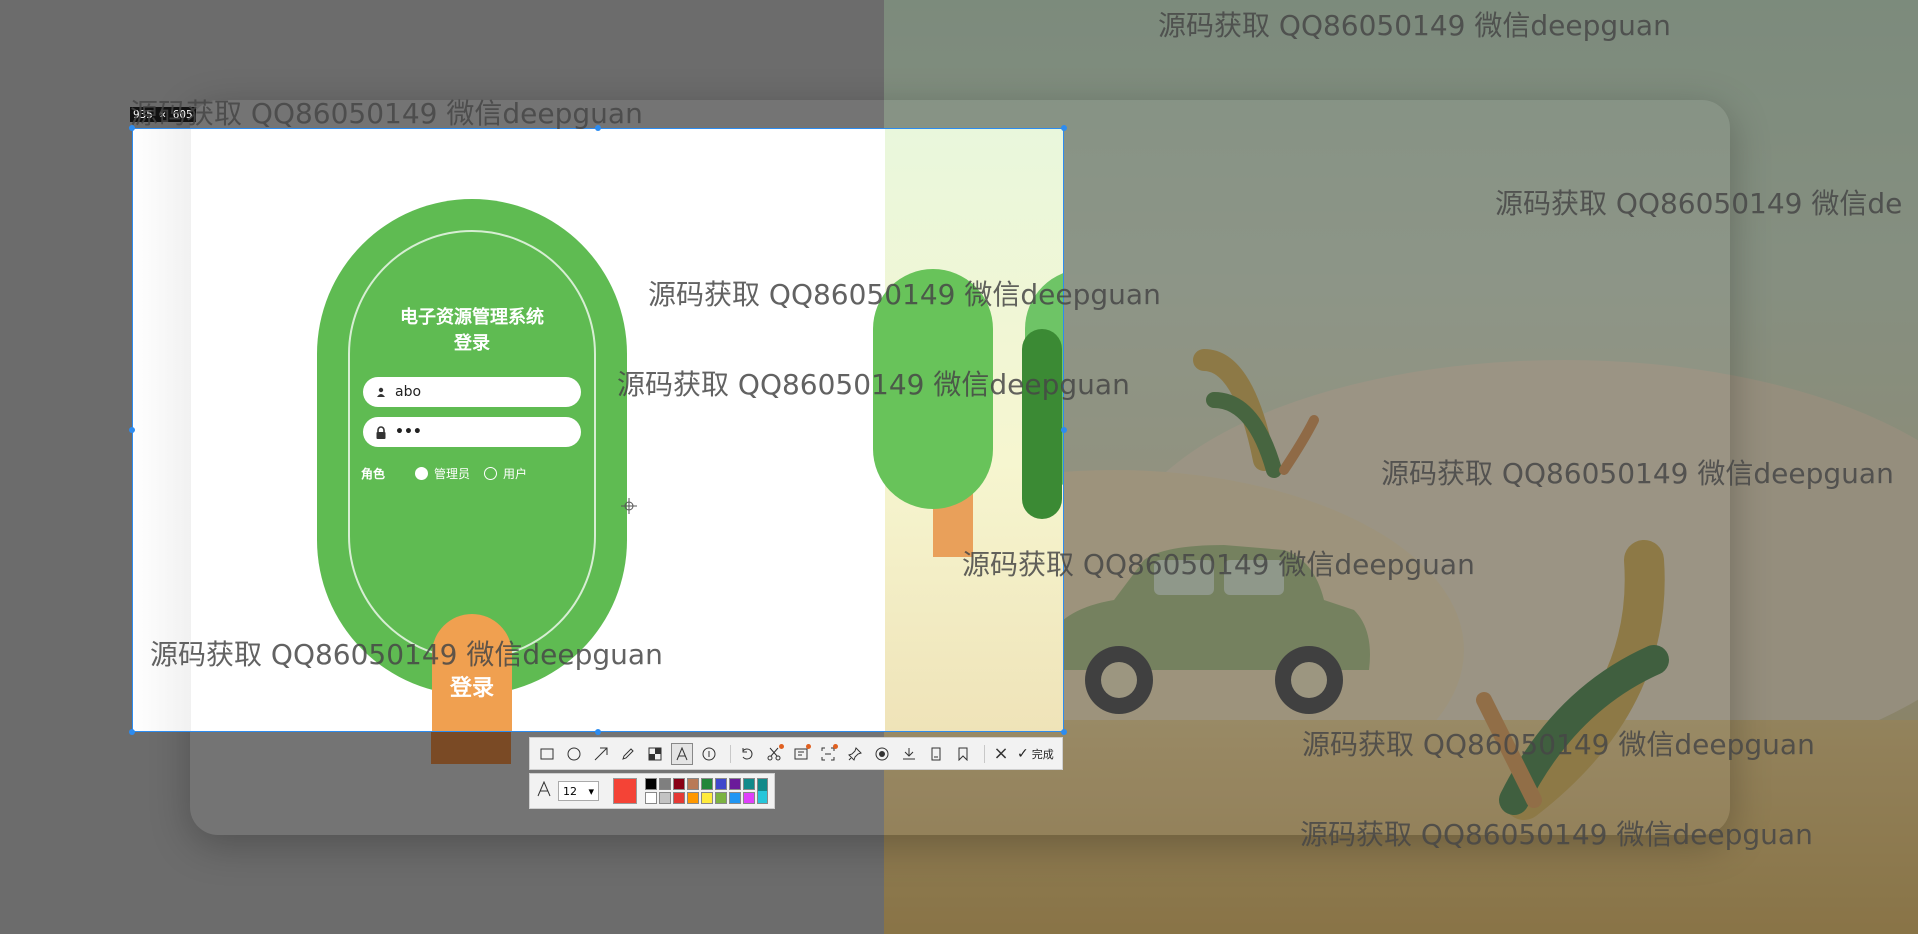  I want to click on role-radio-user, so click(491, 473).